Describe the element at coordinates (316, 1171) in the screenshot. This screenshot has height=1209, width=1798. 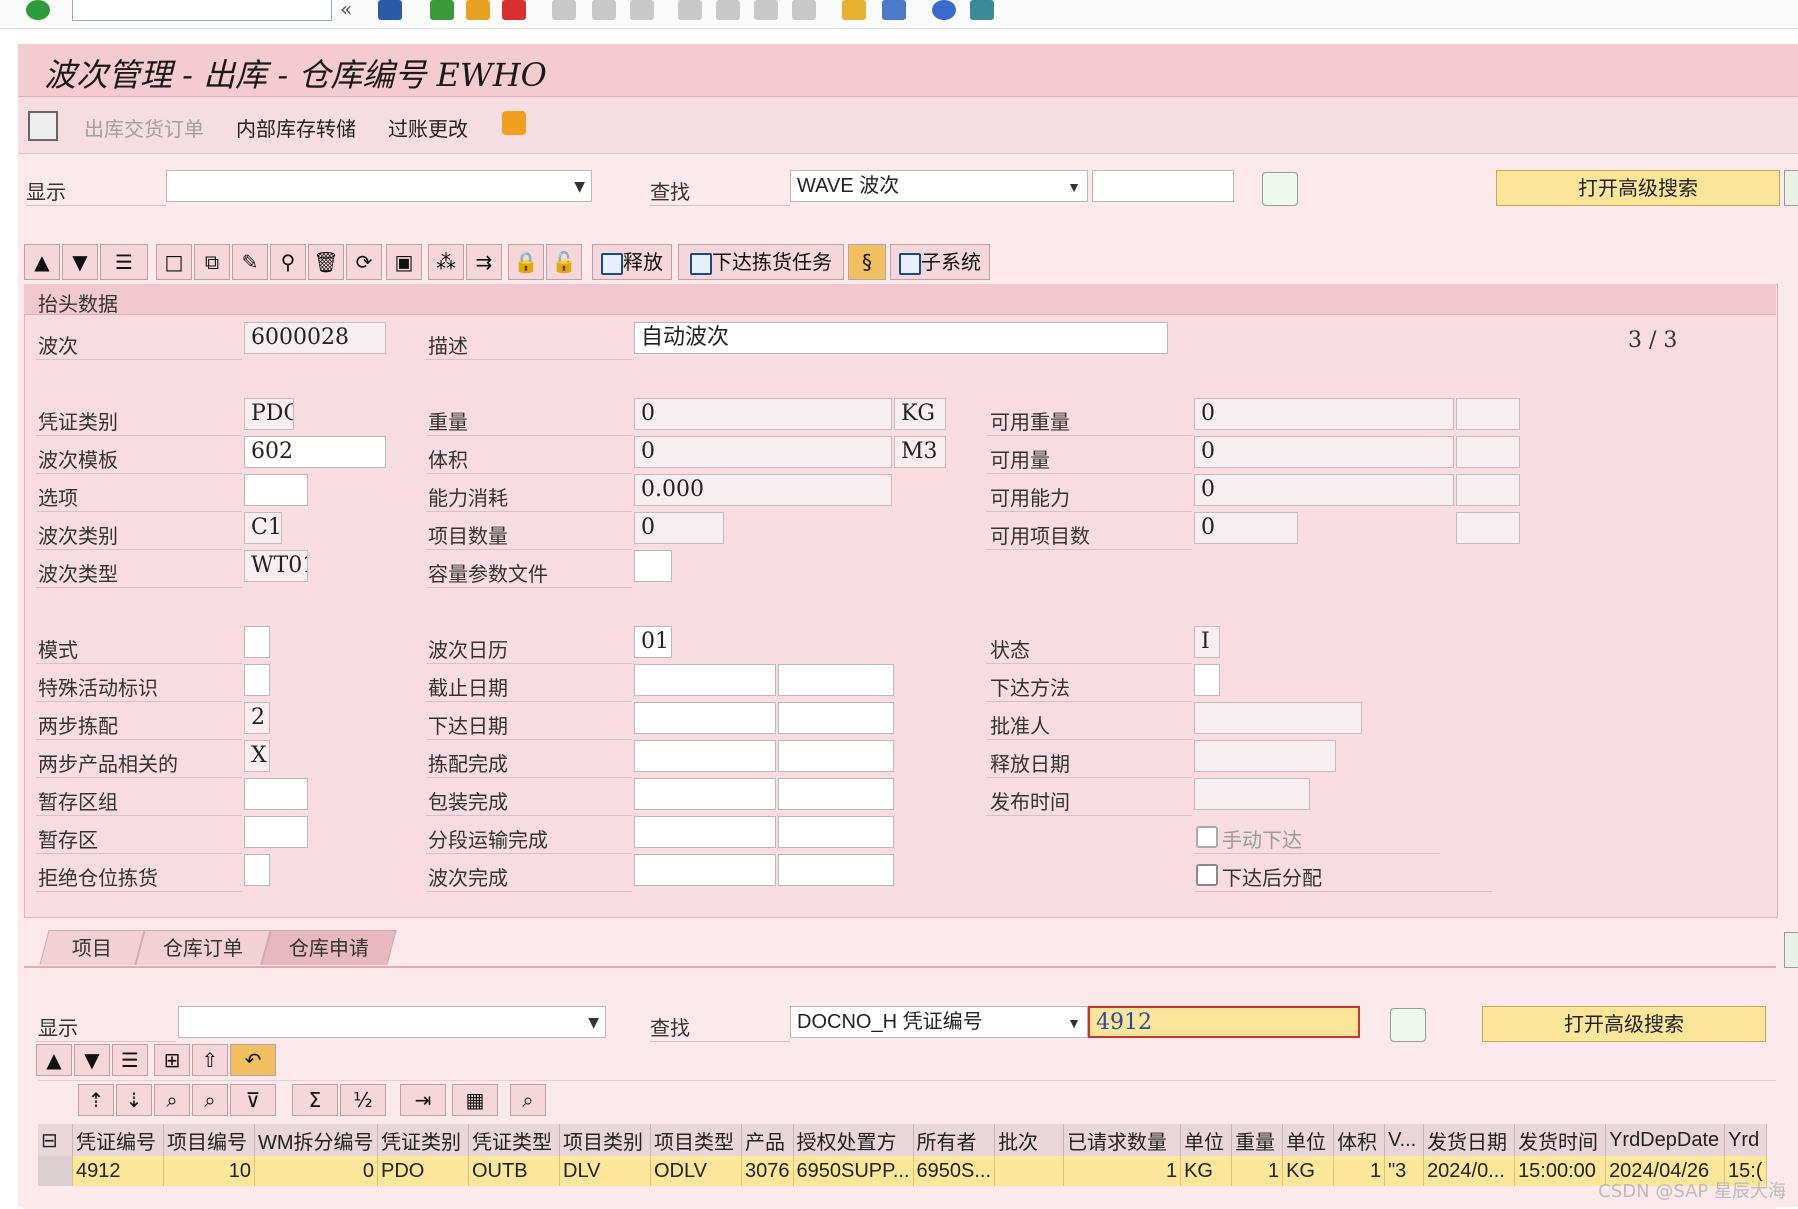
I see `table-cell: 0` at that location.